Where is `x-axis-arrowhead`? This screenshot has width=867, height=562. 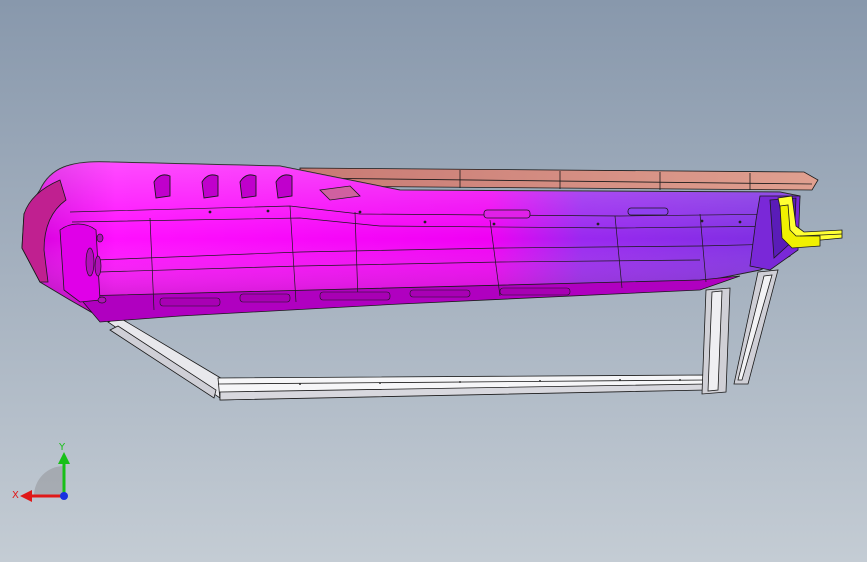 x-axis-arrowhead is located at coordinates (26, 496).